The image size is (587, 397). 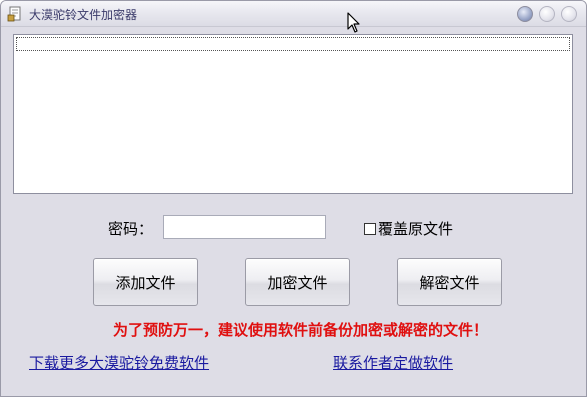 What do you see at coordinates (547, 14) in the screenshot?
I see `maximize-button` at bounding box center [547, 14].